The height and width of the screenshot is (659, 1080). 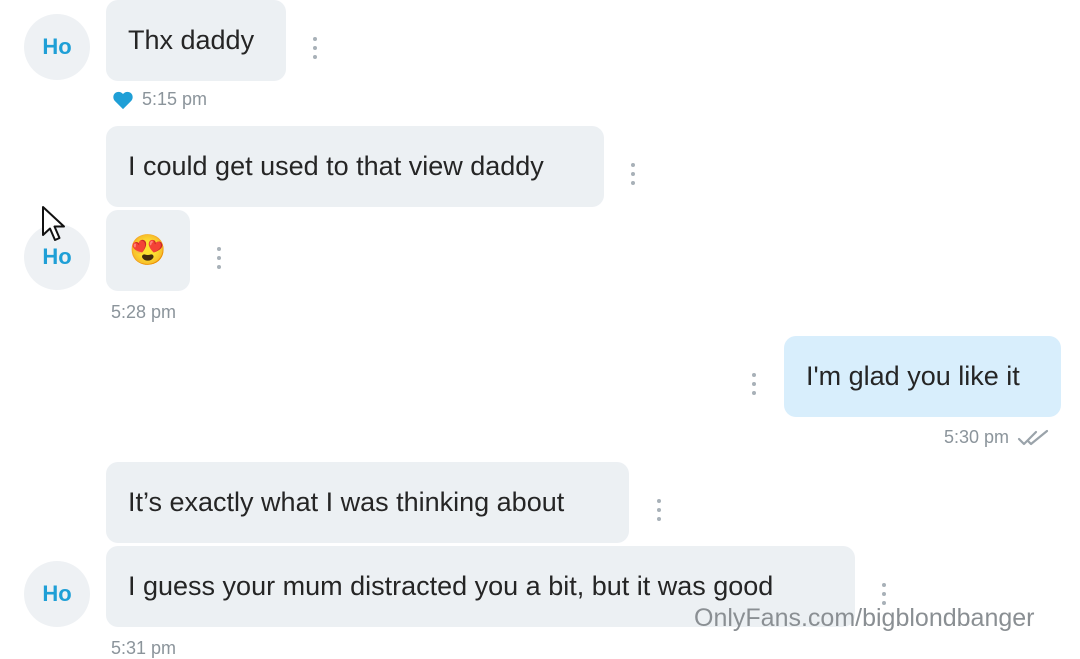 What do you see at coordinates (1033, 437) in the screenshot?
I see `double-check-icon` at bounding box center [1033, 437].